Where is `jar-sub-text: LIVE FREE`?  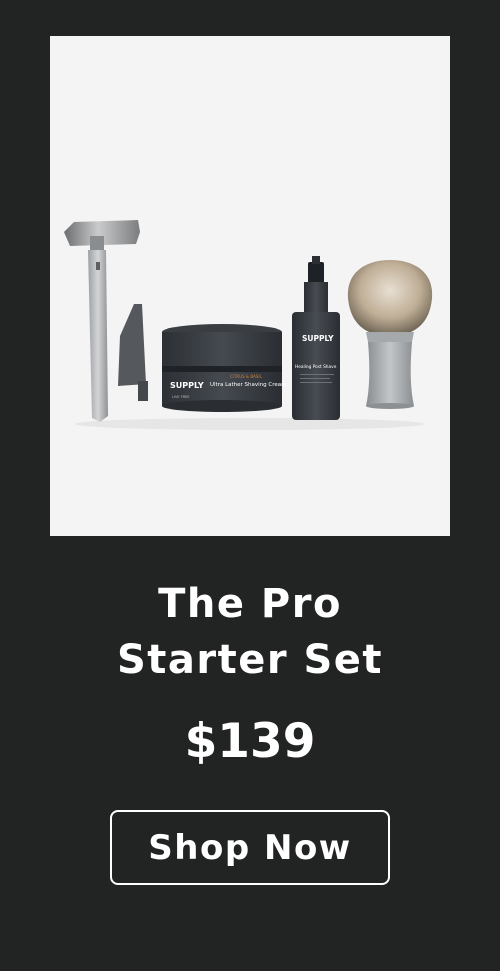 jar-sub-text: LIVE FREE is located at coordinates (181, 397).